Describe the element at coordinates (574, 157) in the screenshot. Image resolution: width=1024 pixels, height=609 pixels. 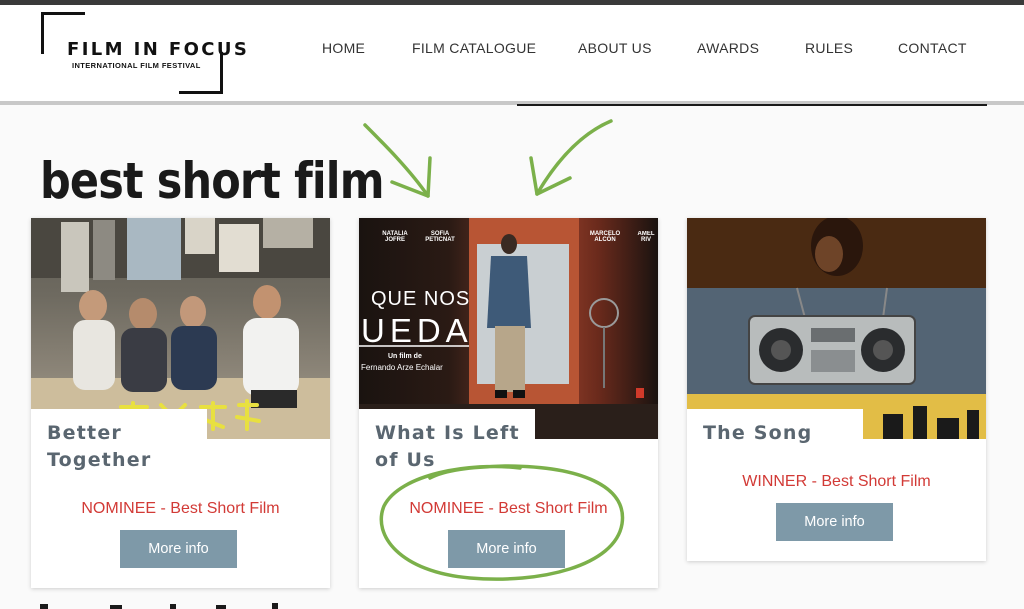
I see `annotation-arrow-right` at that location.